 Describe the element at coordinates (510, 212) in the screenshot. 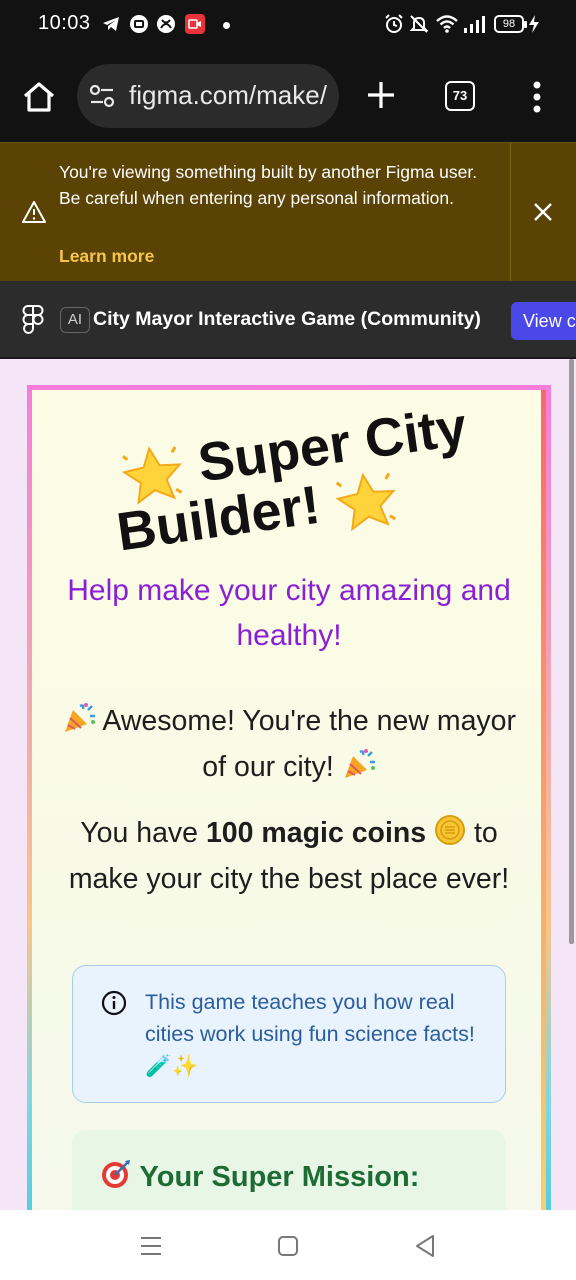

I see `divider` at that location.